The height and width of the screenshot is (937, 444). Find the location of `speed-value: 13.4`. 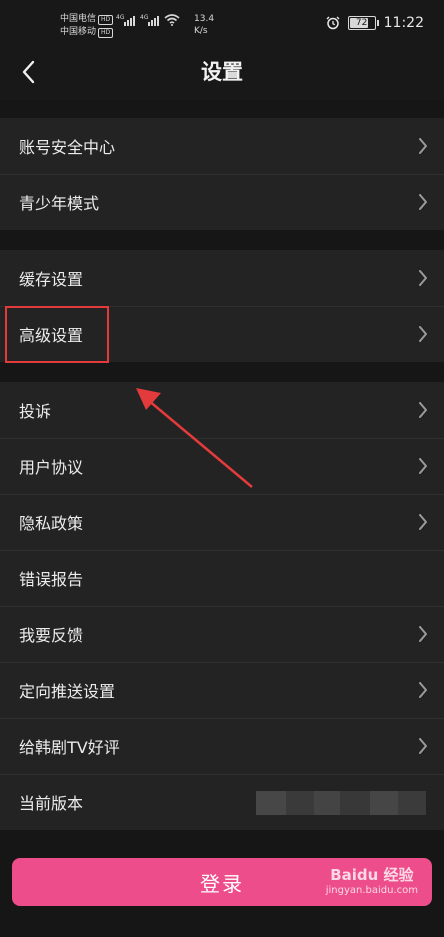

speed-value: 13.4 is located at coordinates (204, 19).